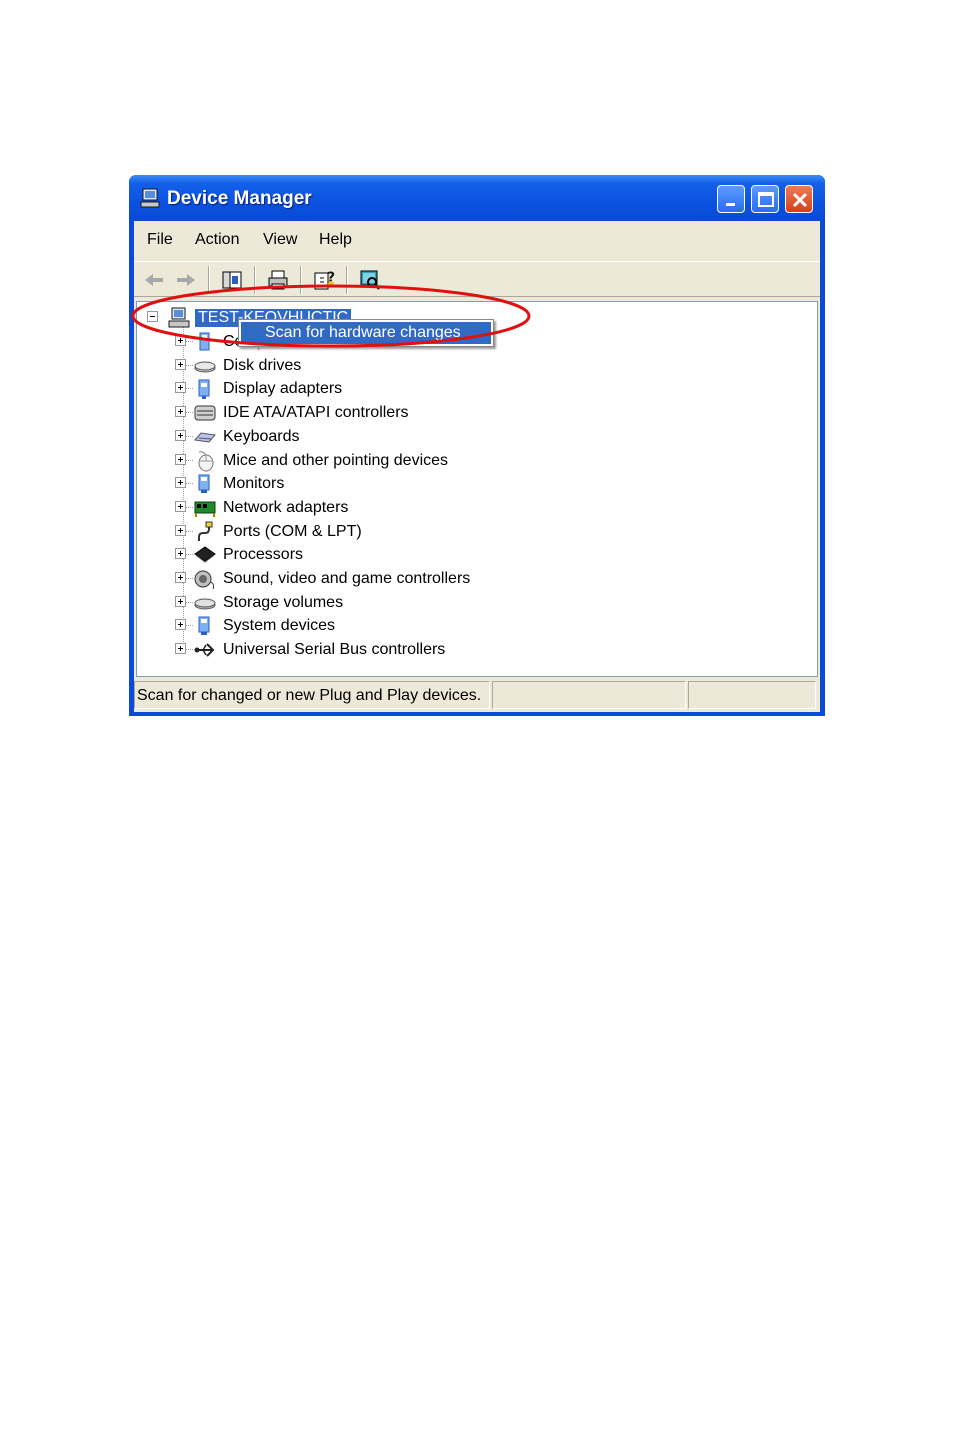  I want to click on menu-bar: File Action View Help, so click(477, 240).